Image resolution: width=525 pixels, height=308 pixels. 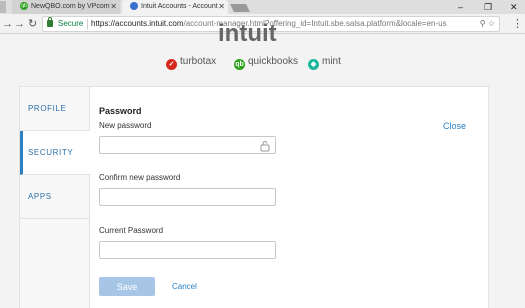 I want to click on quickbooks-icon: qb, so click(x=239, y=64).